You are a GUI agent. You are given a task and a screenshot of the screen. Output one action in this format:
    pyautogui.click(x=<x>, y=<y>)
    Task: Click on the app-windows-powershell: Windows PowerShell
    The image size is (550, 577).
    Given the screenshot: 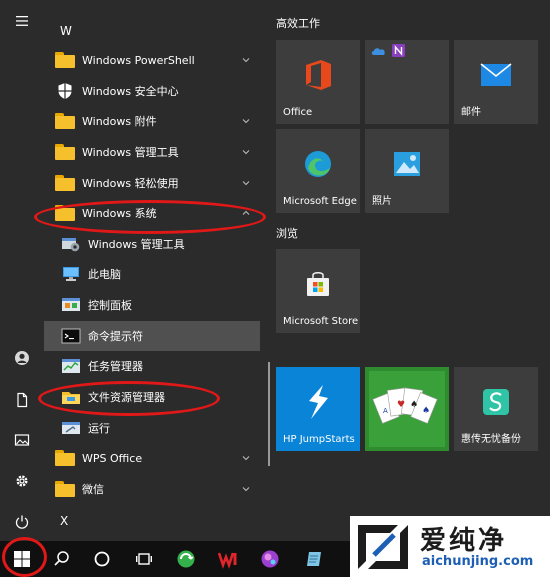 What is the action you would take?
    pyautogui.click(x=152, y=60)
    